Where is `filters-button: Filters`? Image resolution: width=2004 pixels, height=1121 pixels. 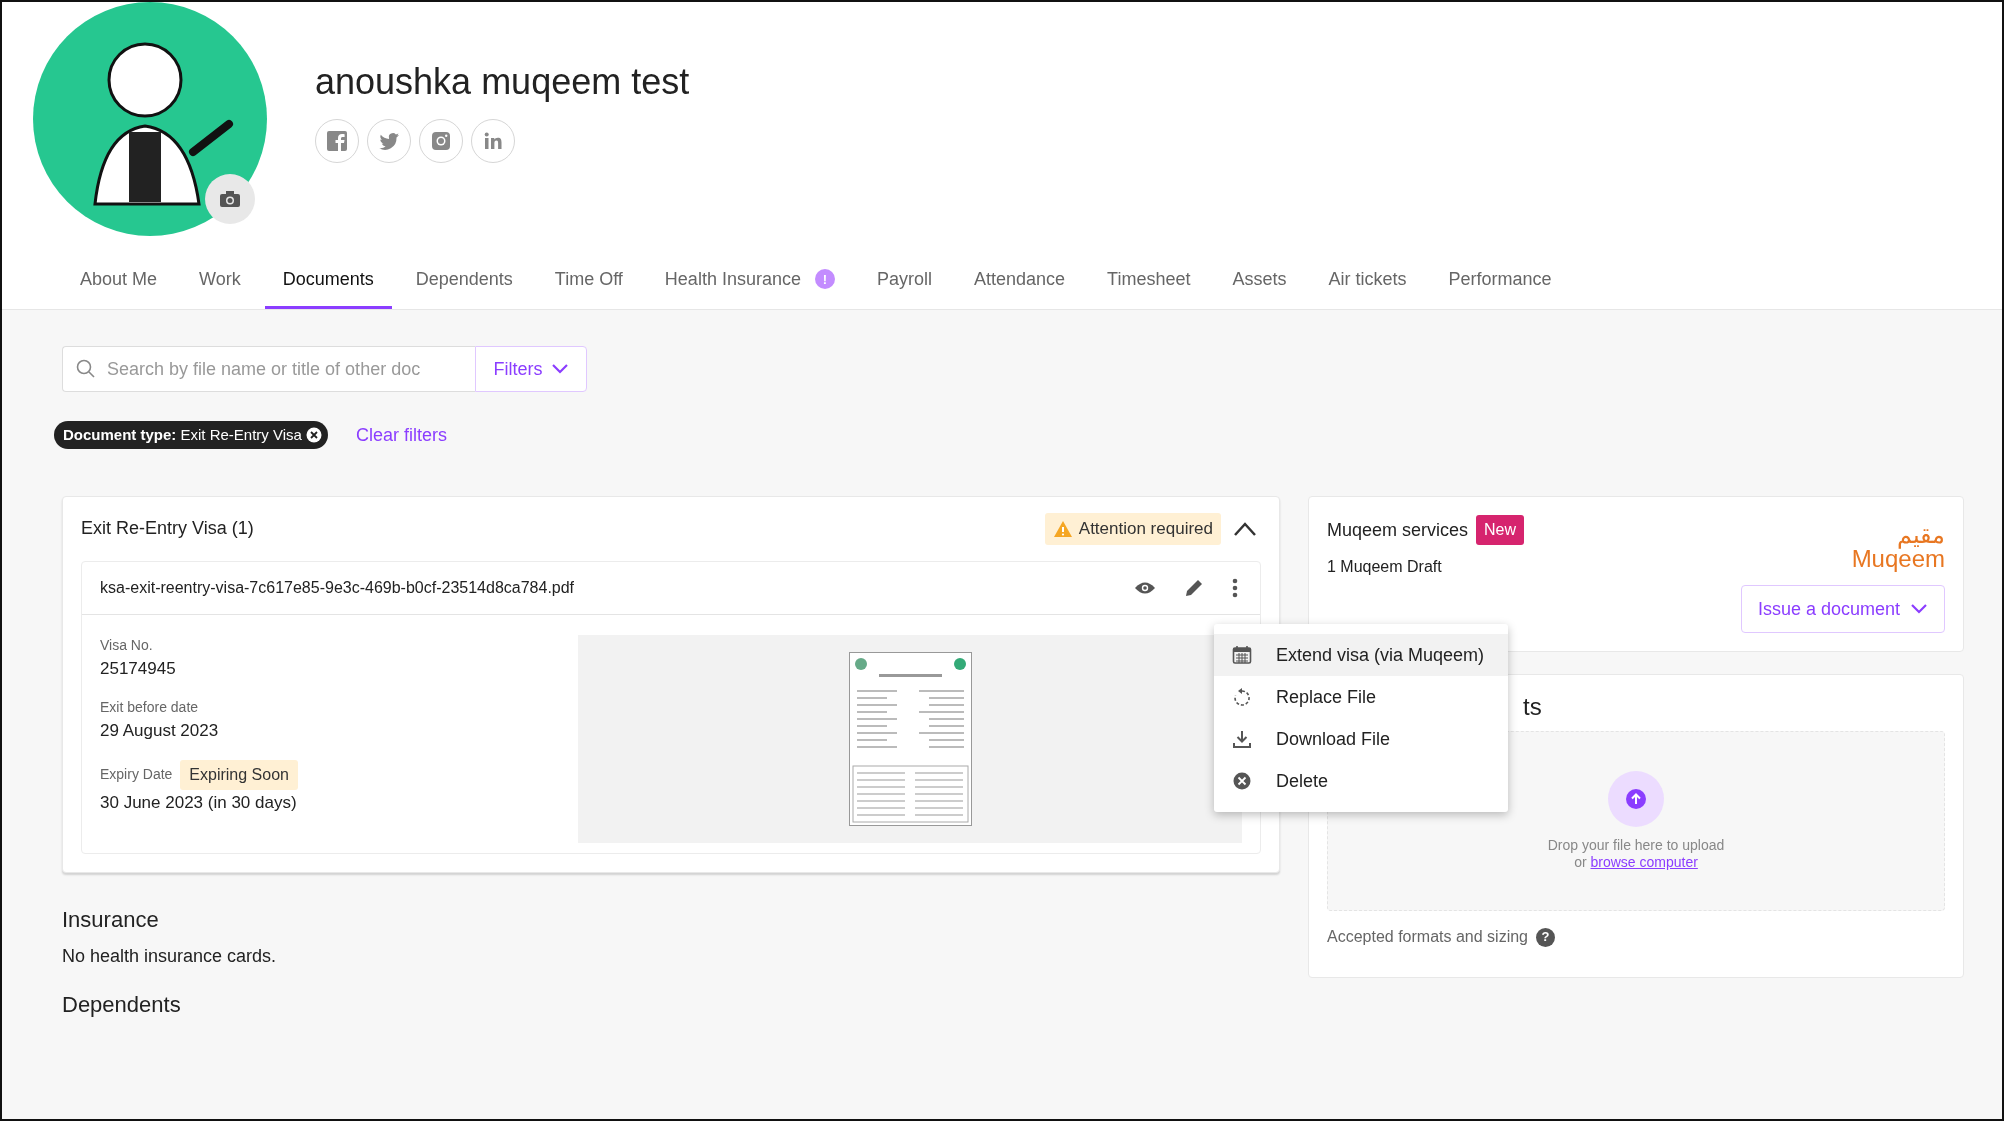 filters-button: Filters is located at coordinates (531, 369).